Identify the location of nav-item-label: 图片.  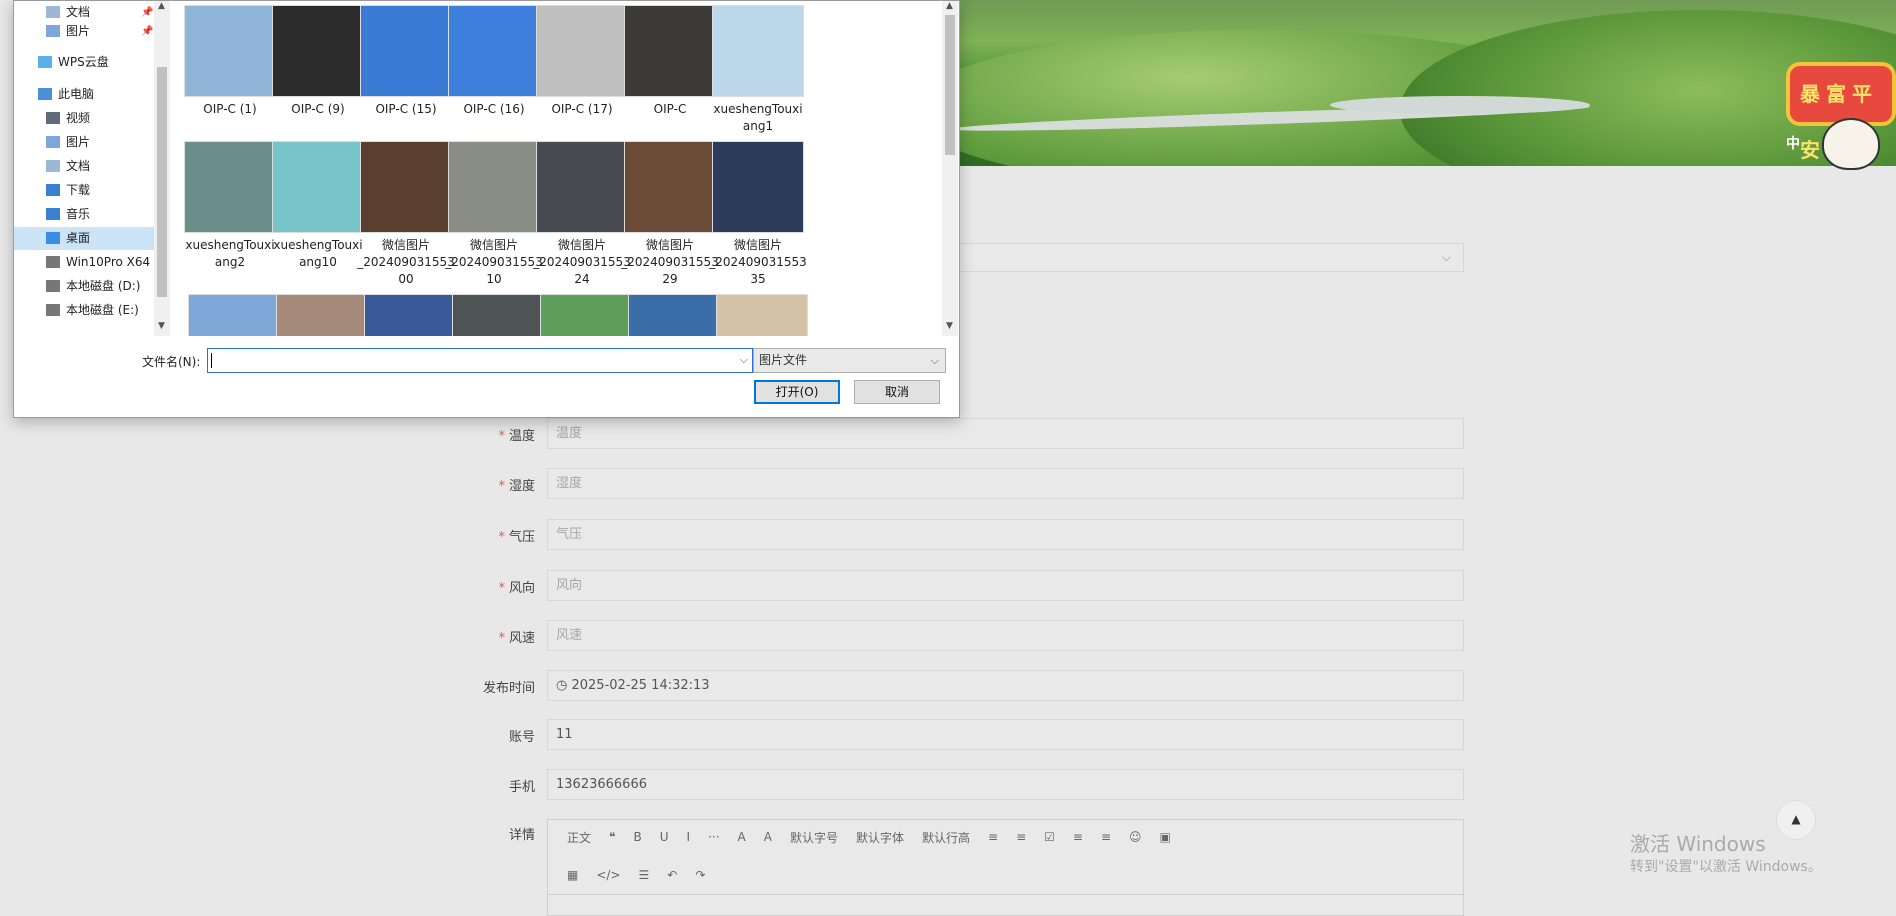
(78, 142).